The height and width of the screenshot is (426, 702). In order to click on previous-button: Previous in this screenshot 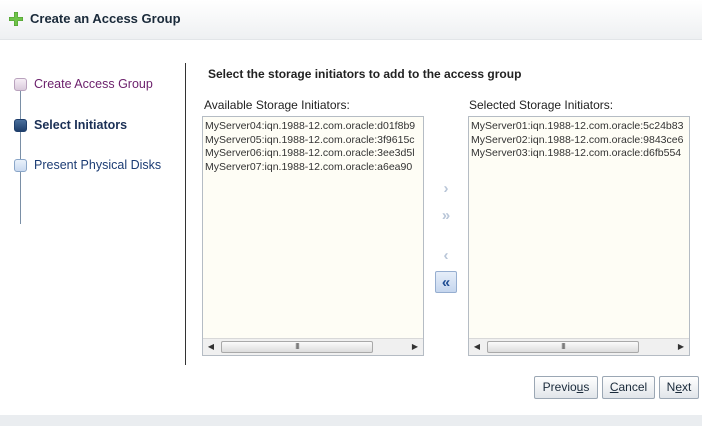, I will do `click(566, 387)`.